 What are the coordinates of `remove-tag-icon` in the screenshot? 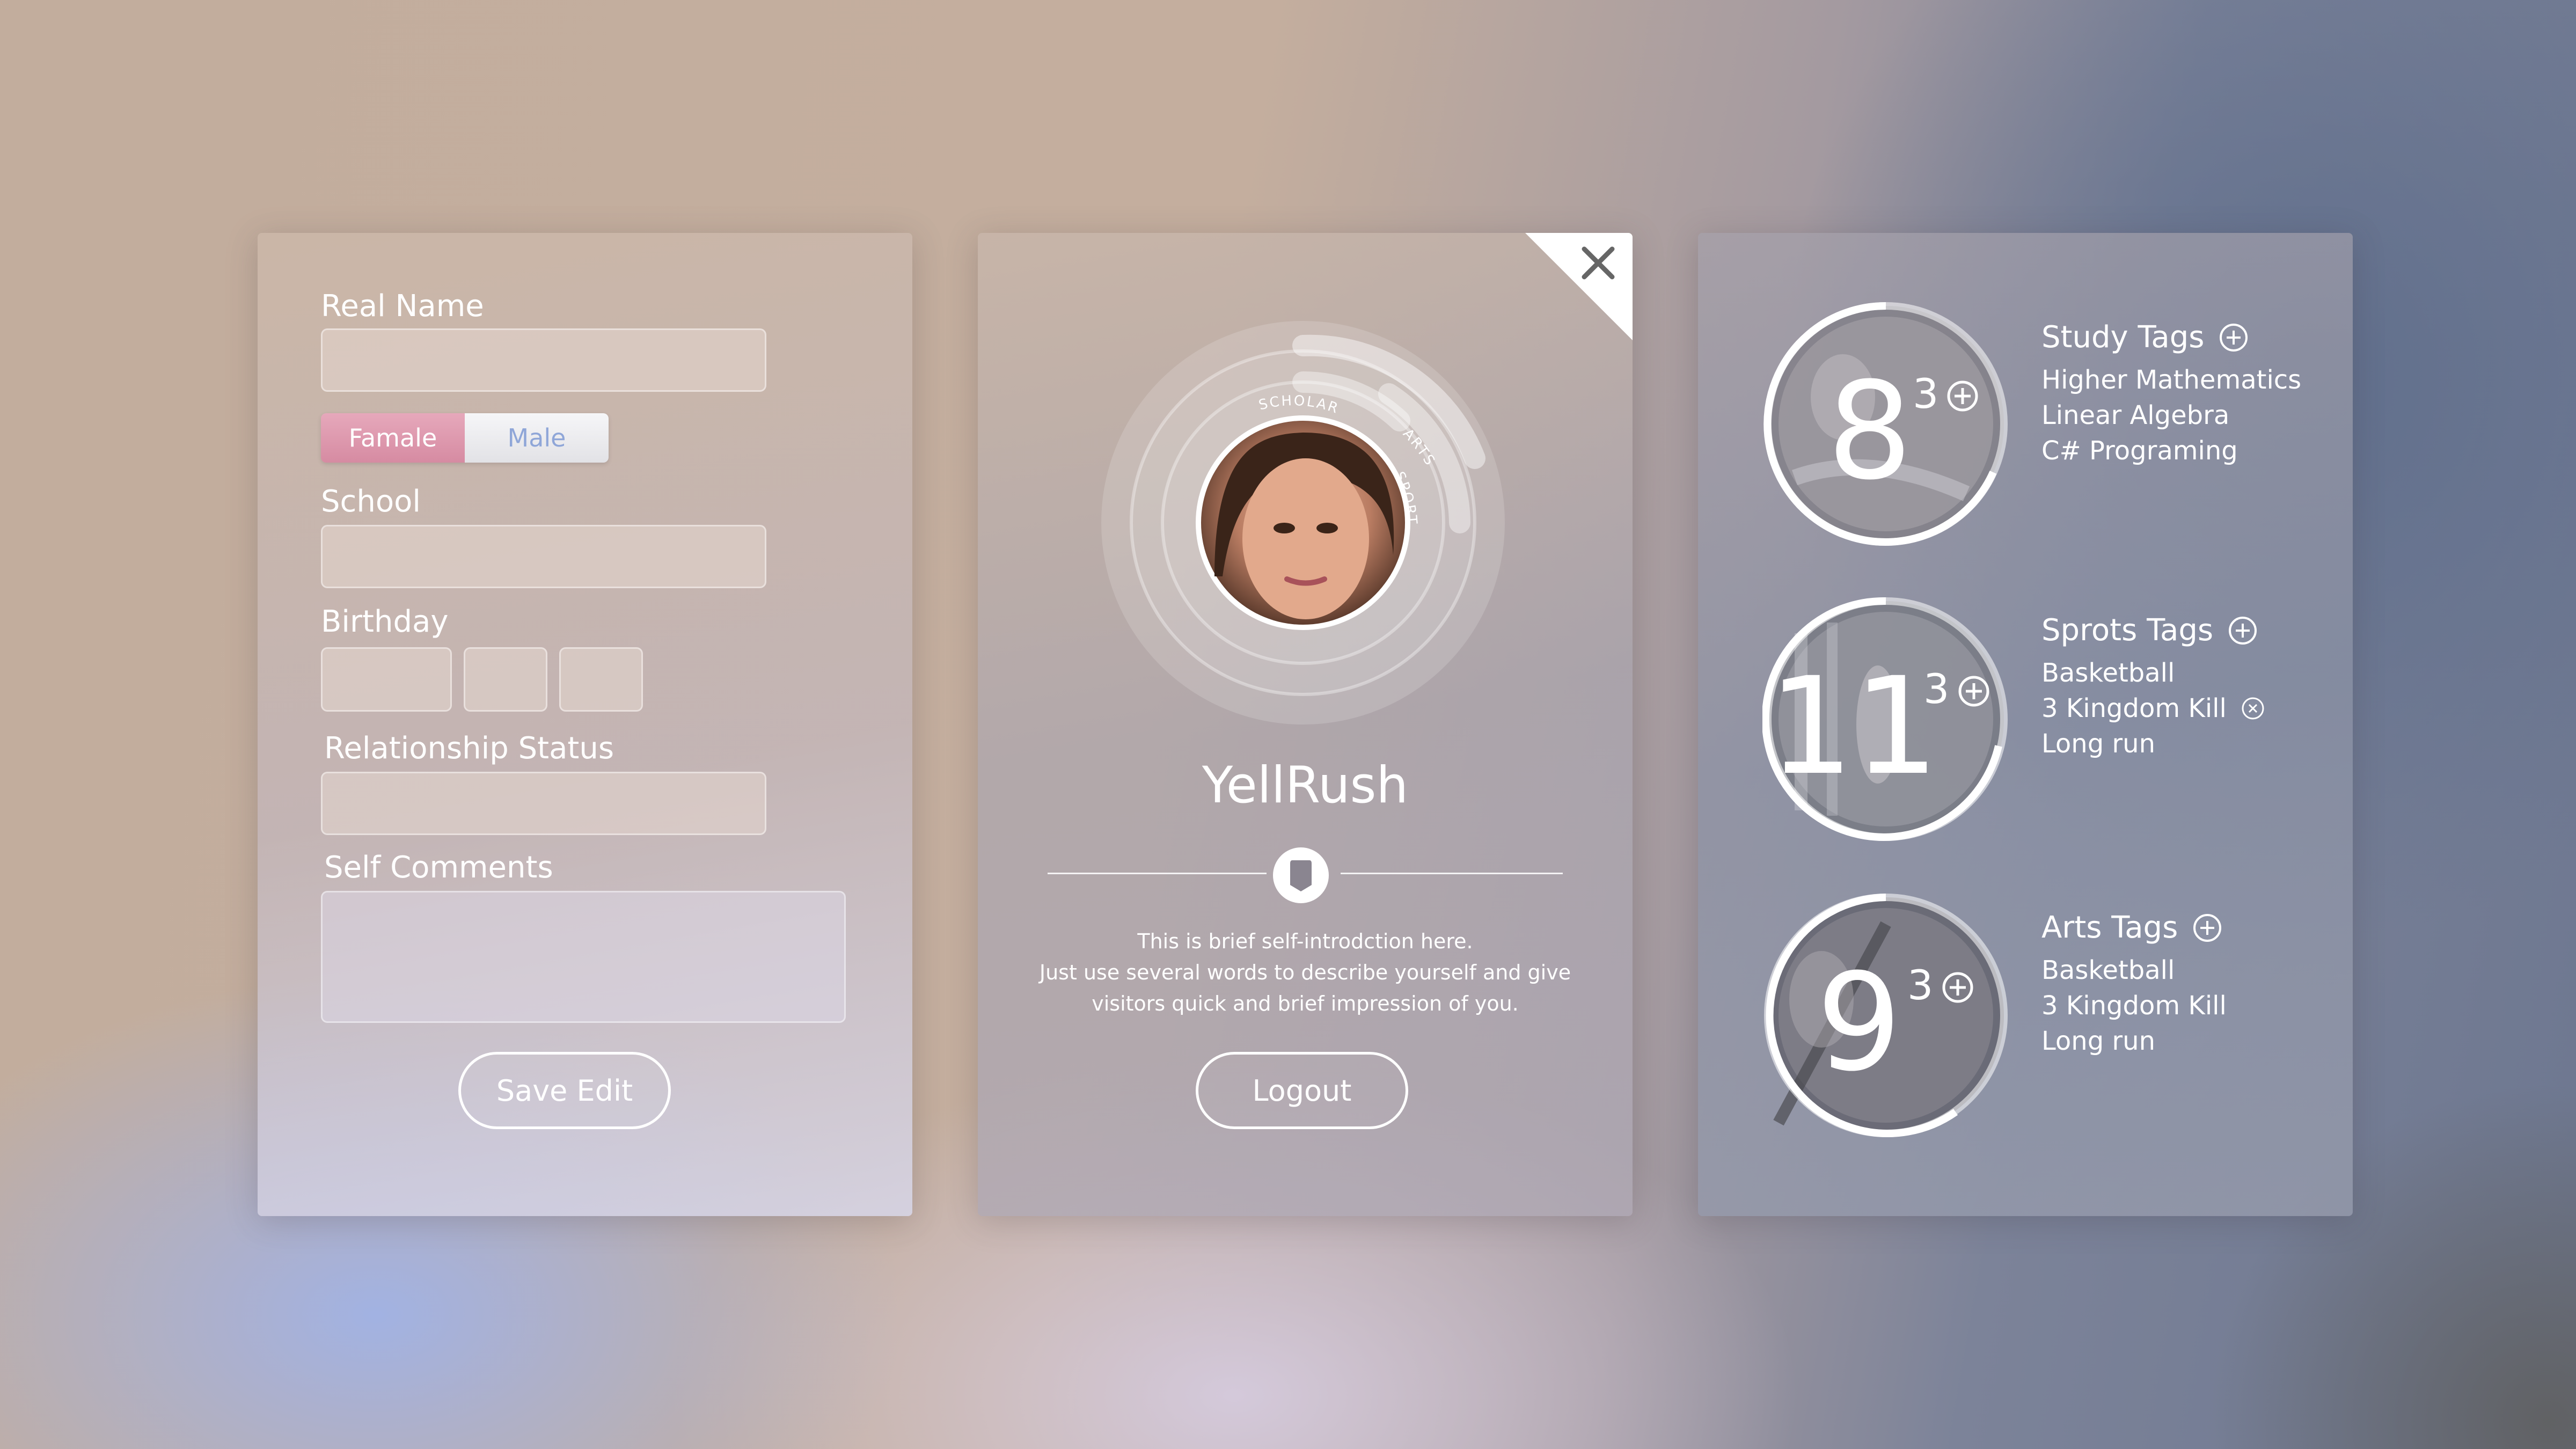 It's located at (2253, 708).